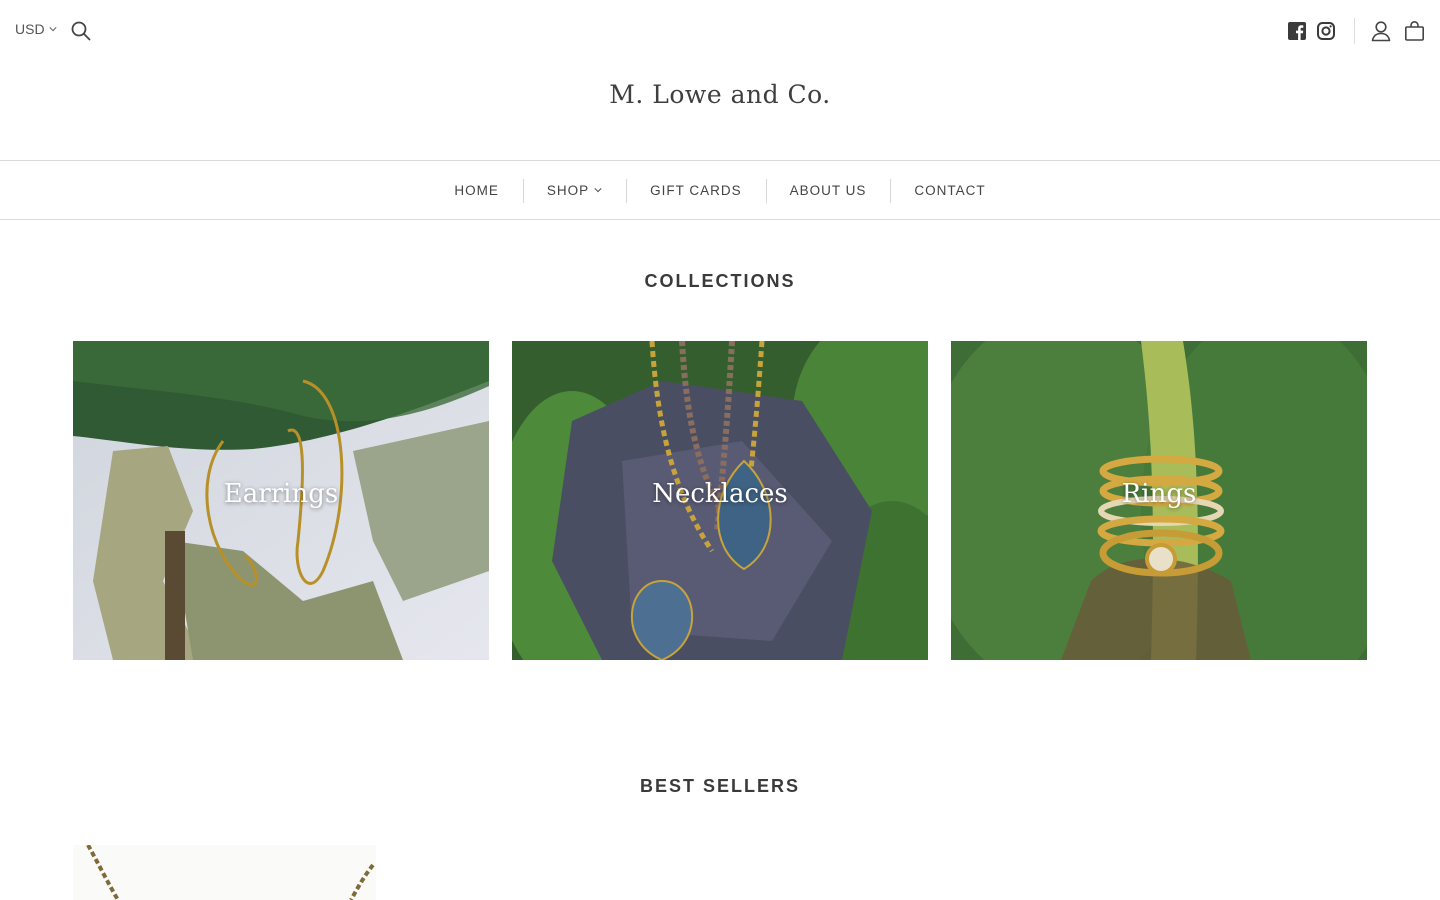  What do you see at coordinates (1297, 31) in the screenshot?
I see `facebook-icon` at bounding box center [1297, 31].